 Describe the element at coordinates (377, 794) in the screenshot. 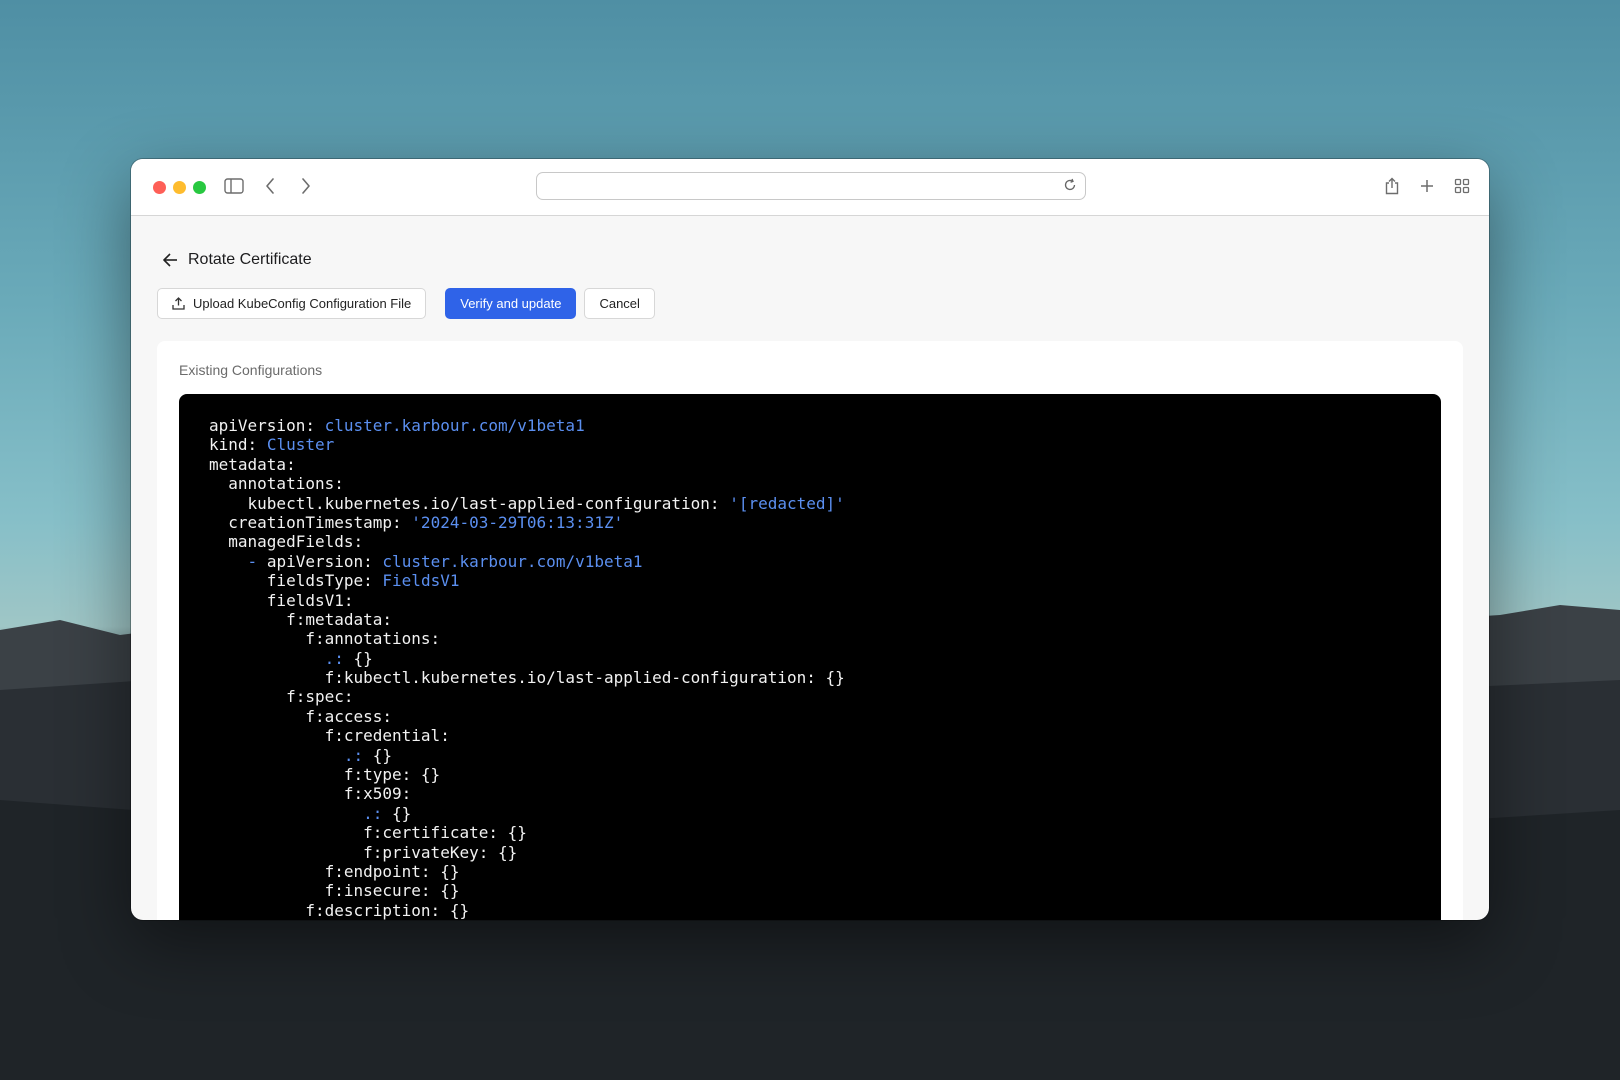

I see `code-key: f:x509:` at that location.